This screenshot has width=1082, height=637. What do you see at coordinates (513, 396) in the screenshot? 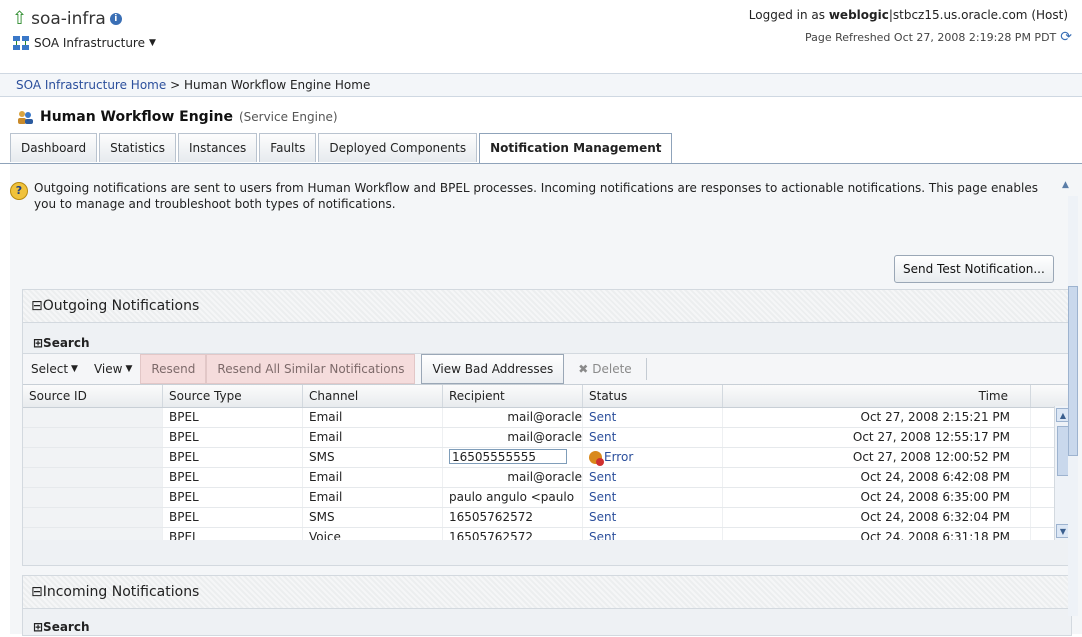
I see `column-header-recipient: Recipient` at bounding box center [513, 396].